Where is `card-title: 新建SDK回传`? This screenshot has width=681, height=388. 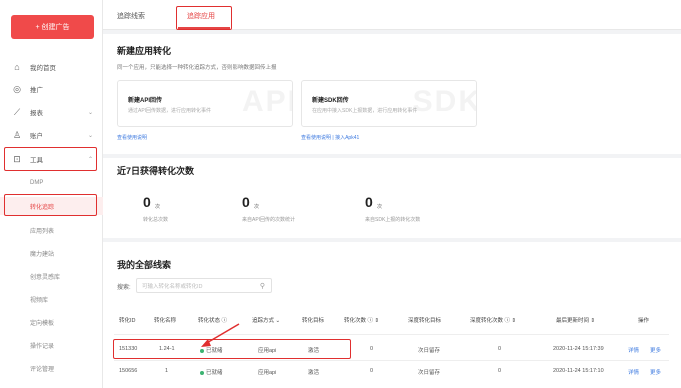
card-title: 新建SDK回传 is located at coordinates (330, 101).